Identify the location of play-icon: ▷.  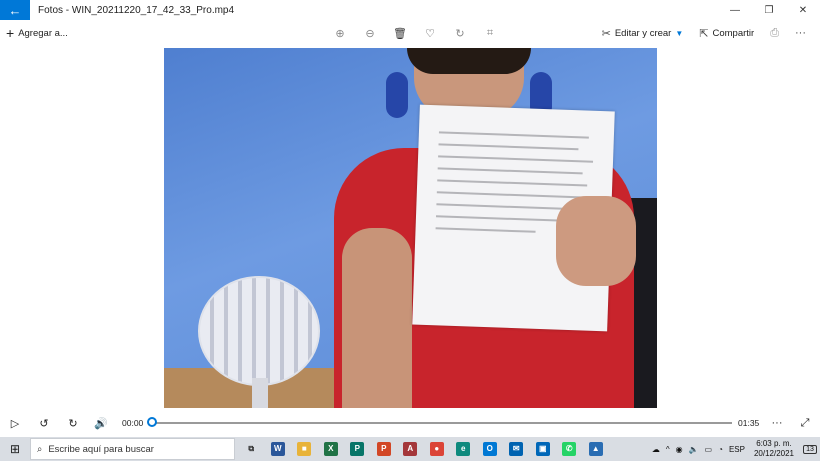
(15, 423).